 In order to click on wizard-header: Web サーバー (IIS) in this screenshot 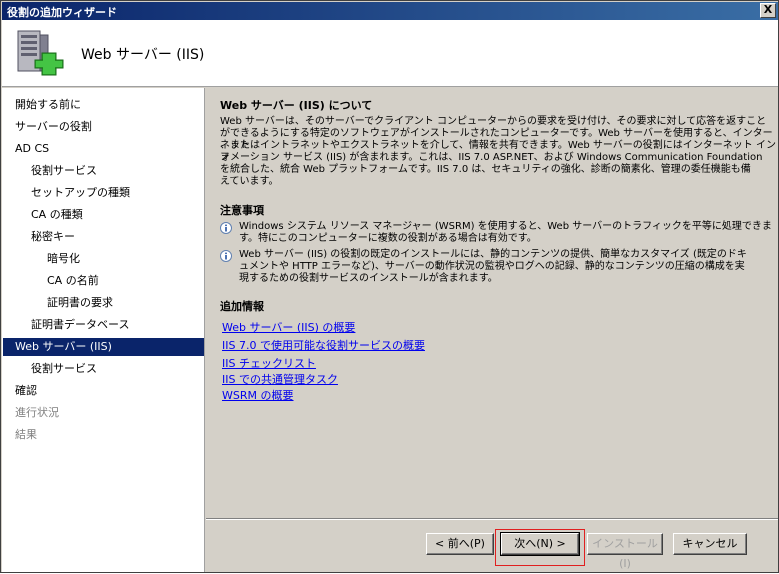, I will do `click(390, 53)`.